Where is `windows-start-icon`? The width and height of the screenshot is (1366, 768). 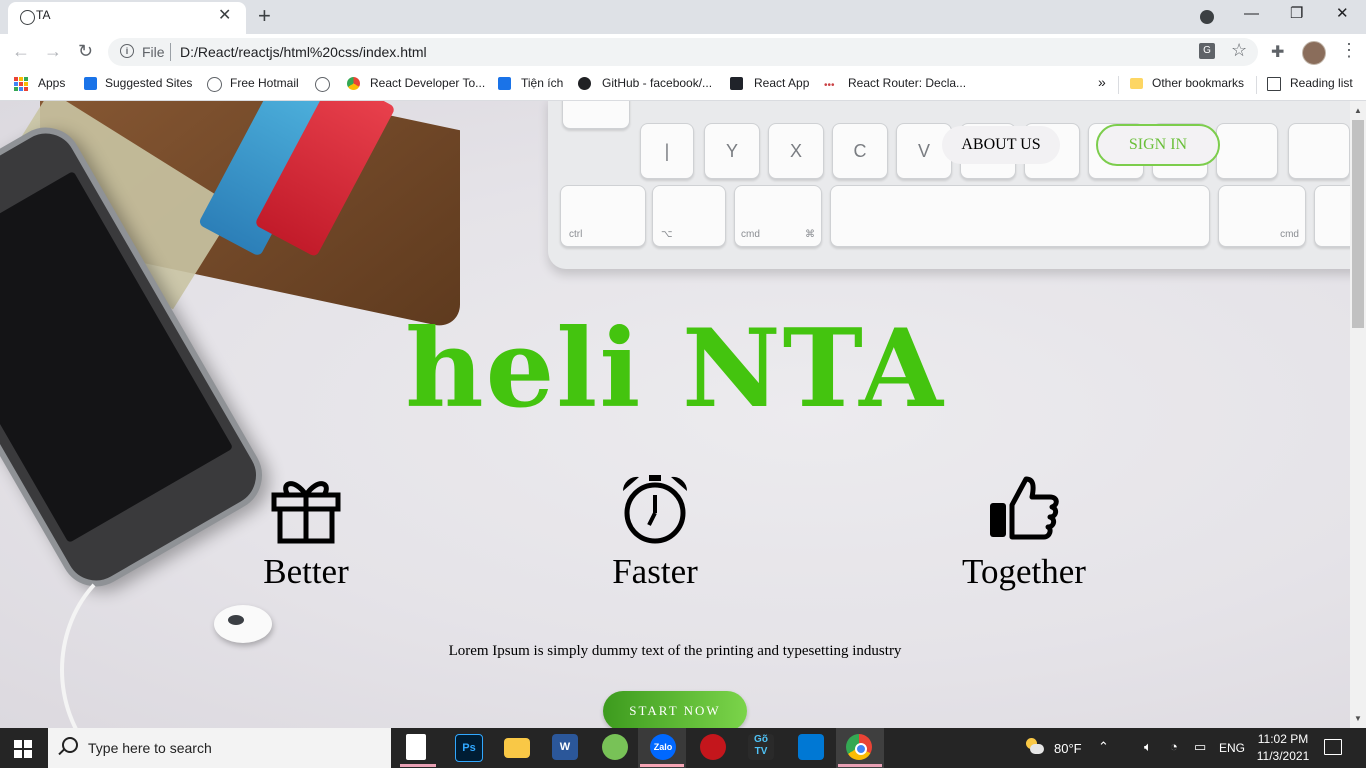
windows-start-icon is located at coordinates (23, 749).